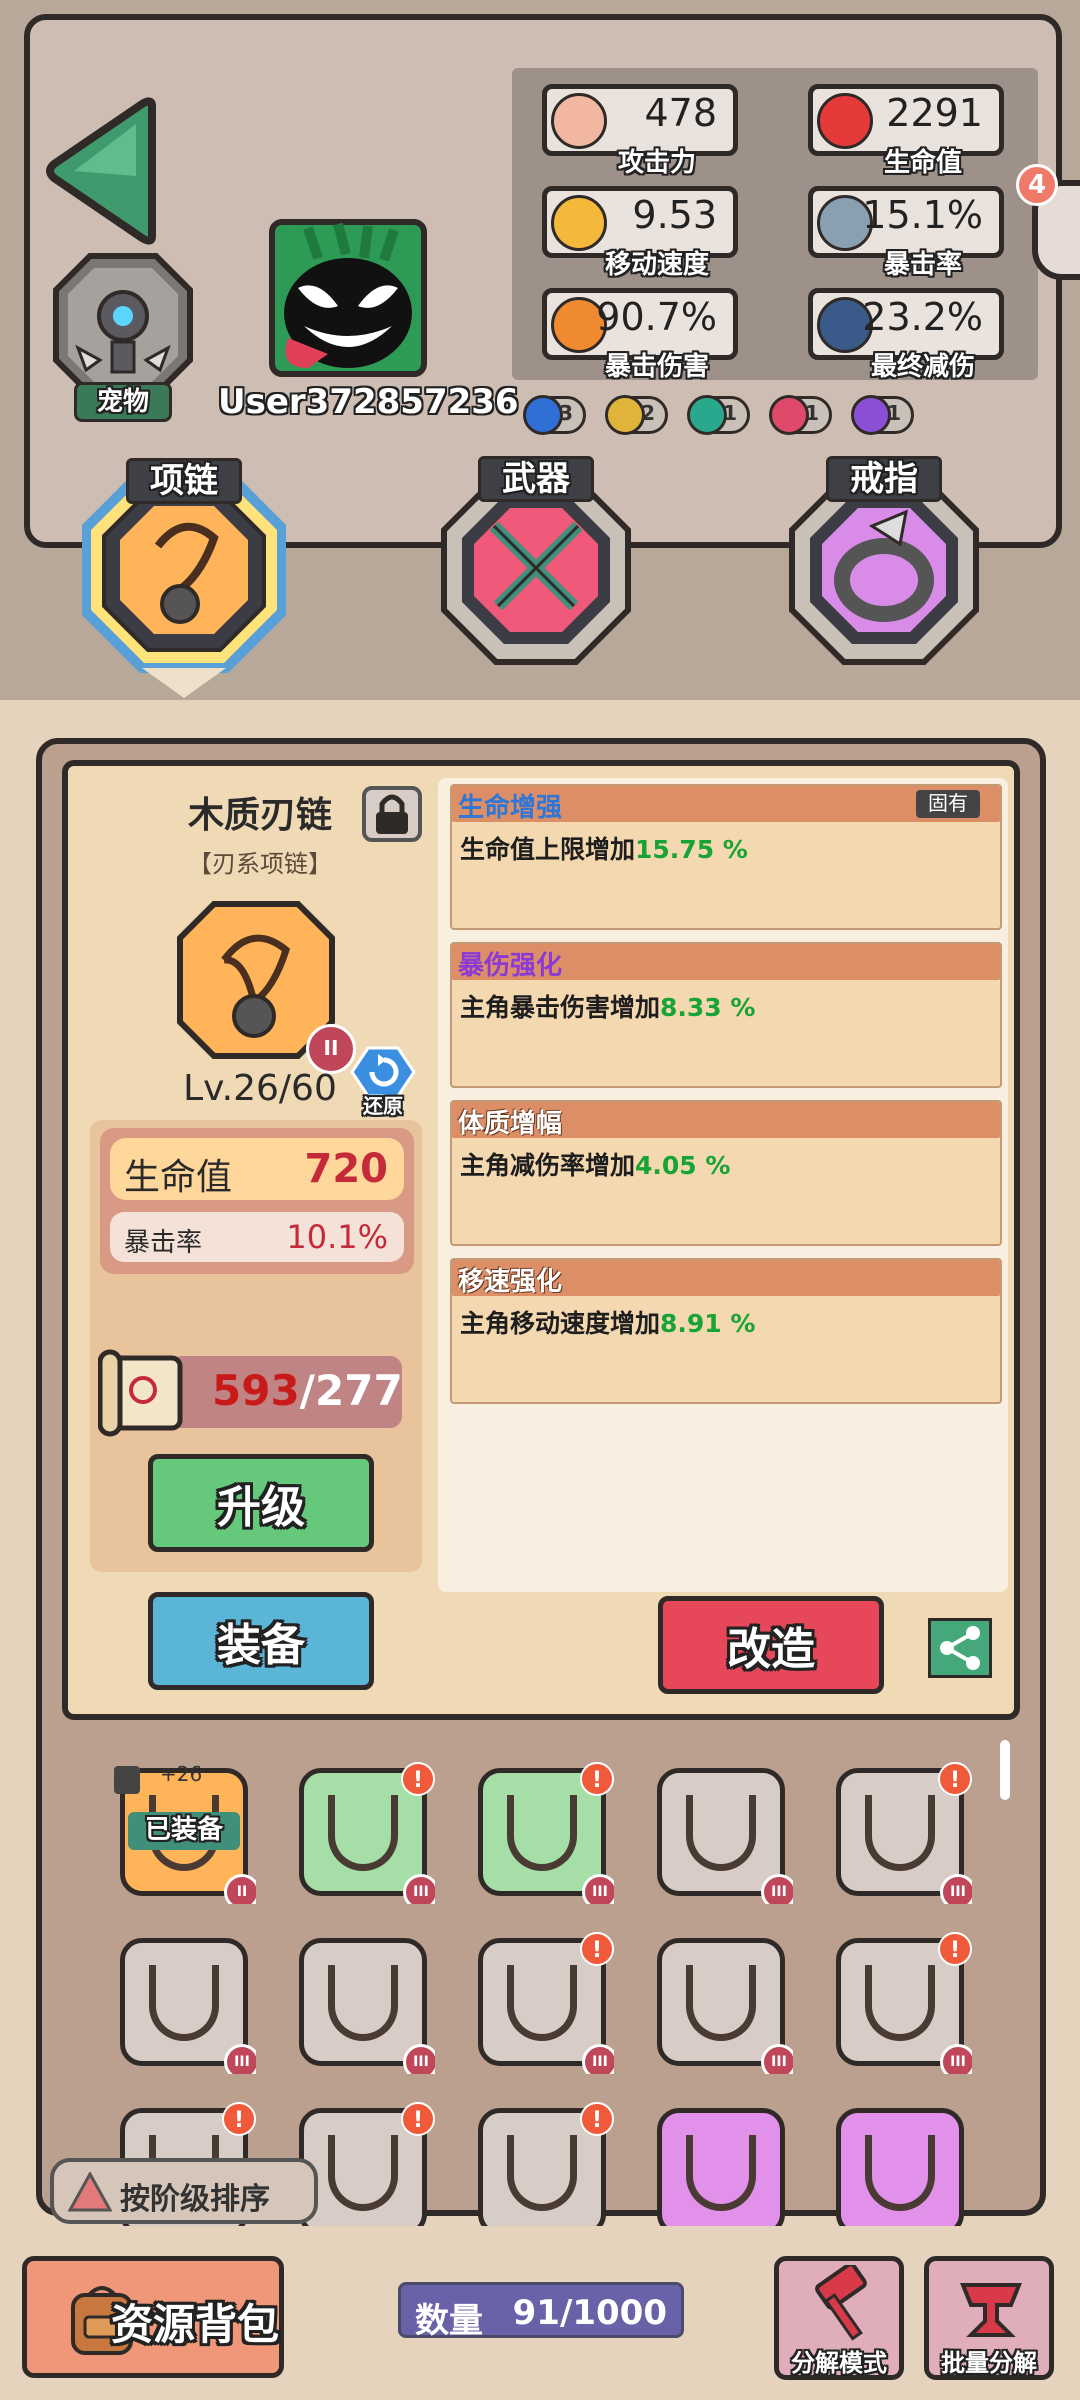 The width and height of the screenshot is (1080, 2400). Describe the element at coordinates (536, 479) in the screenshot. I see `slot-label-weapon: 武器` at that location.